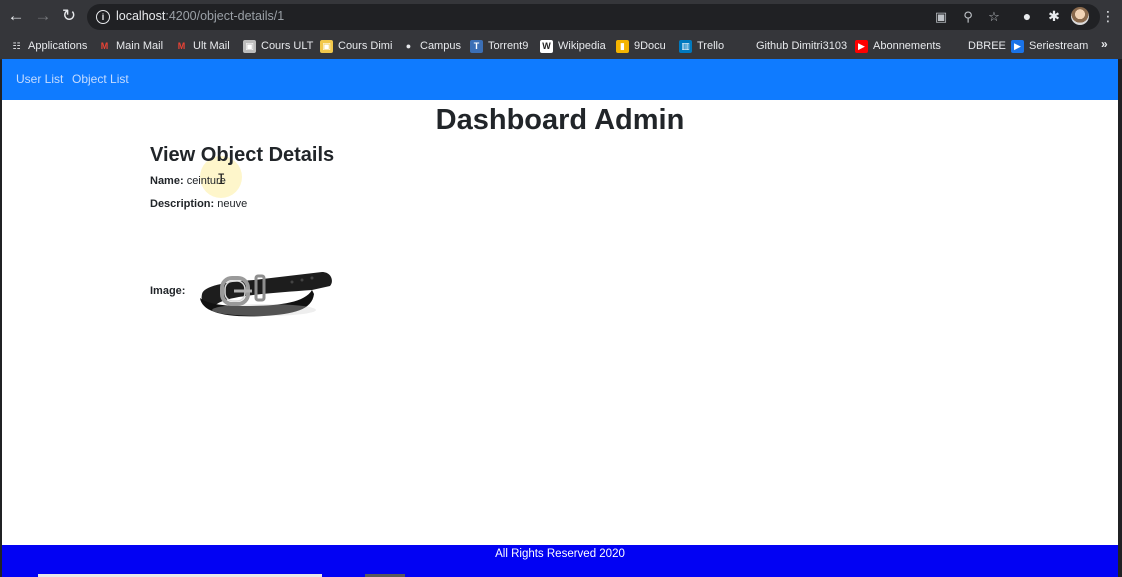 This screenshot has width=1122, height=577. Describe the element at coordinates (744, 46) in the screenshot. I see `github-icon` at that location.